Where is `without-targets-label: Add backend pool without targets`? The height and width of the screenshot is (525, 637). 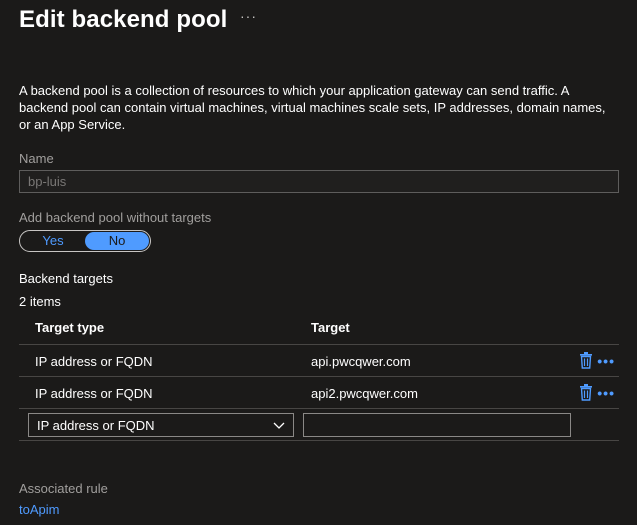 without-targets-label: Add backend pool without targets is located at coordinates (115, 217).